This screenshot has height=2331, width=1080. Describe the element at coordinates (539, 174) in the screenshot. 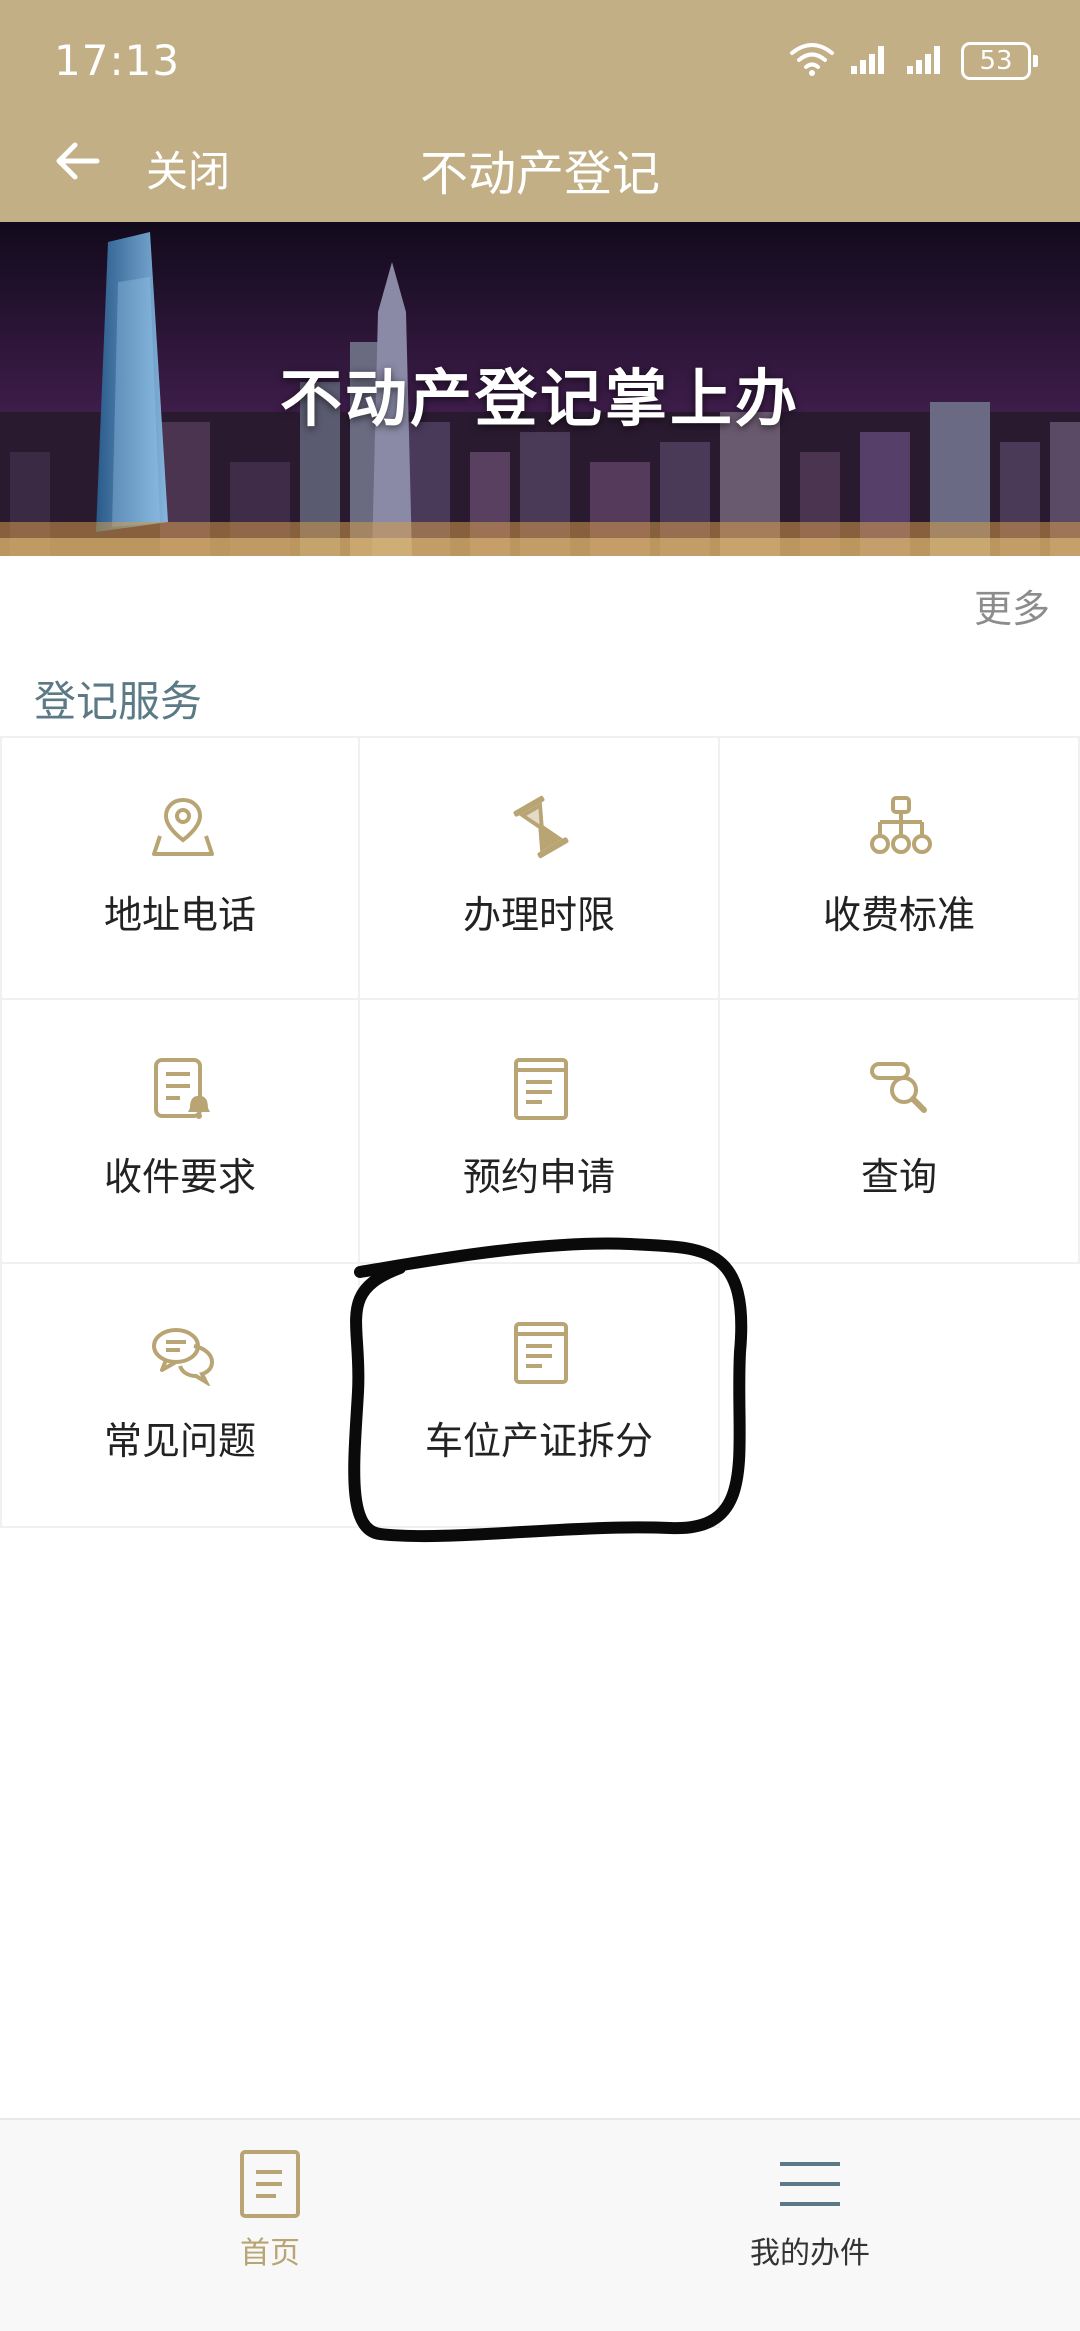

I see `page-title: 不动产登记` at that location.